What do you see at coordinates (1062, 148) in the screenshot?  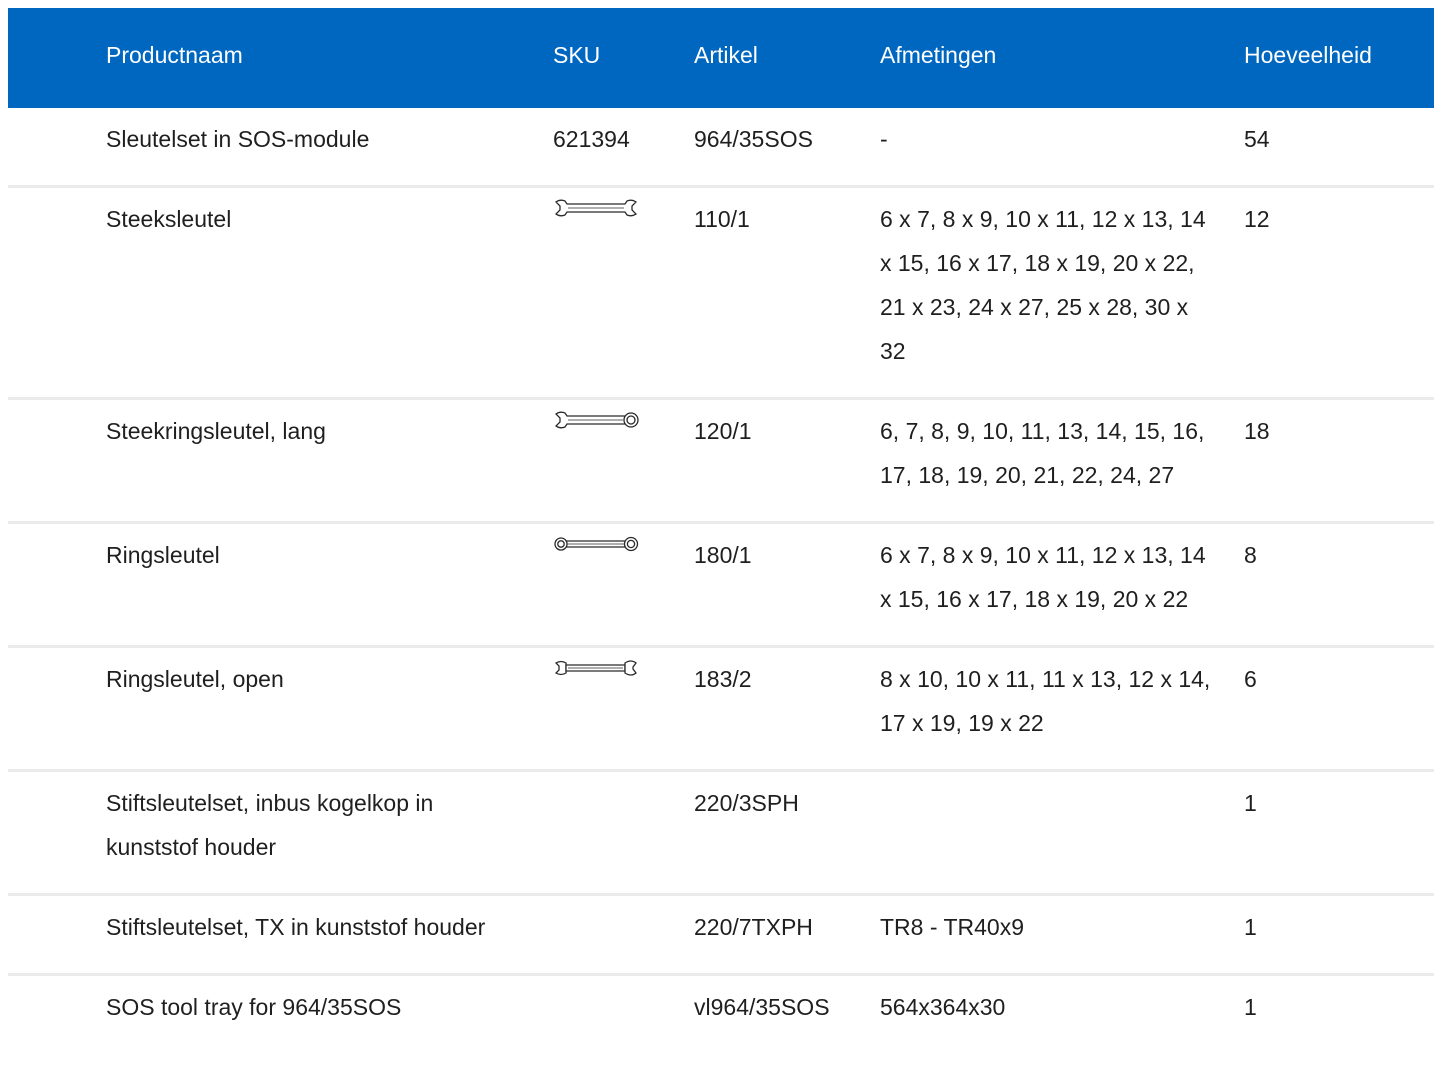 I see `dimensions-cell: -` at bounding box center [1062, 148].